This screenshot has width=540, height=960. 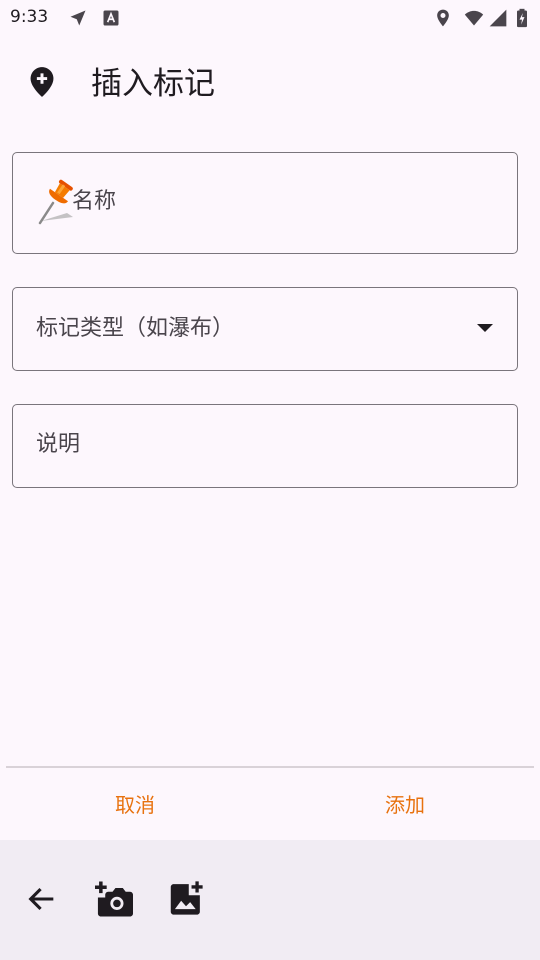 I want to click on back-arrow-icon, so click(x=42, y=899).